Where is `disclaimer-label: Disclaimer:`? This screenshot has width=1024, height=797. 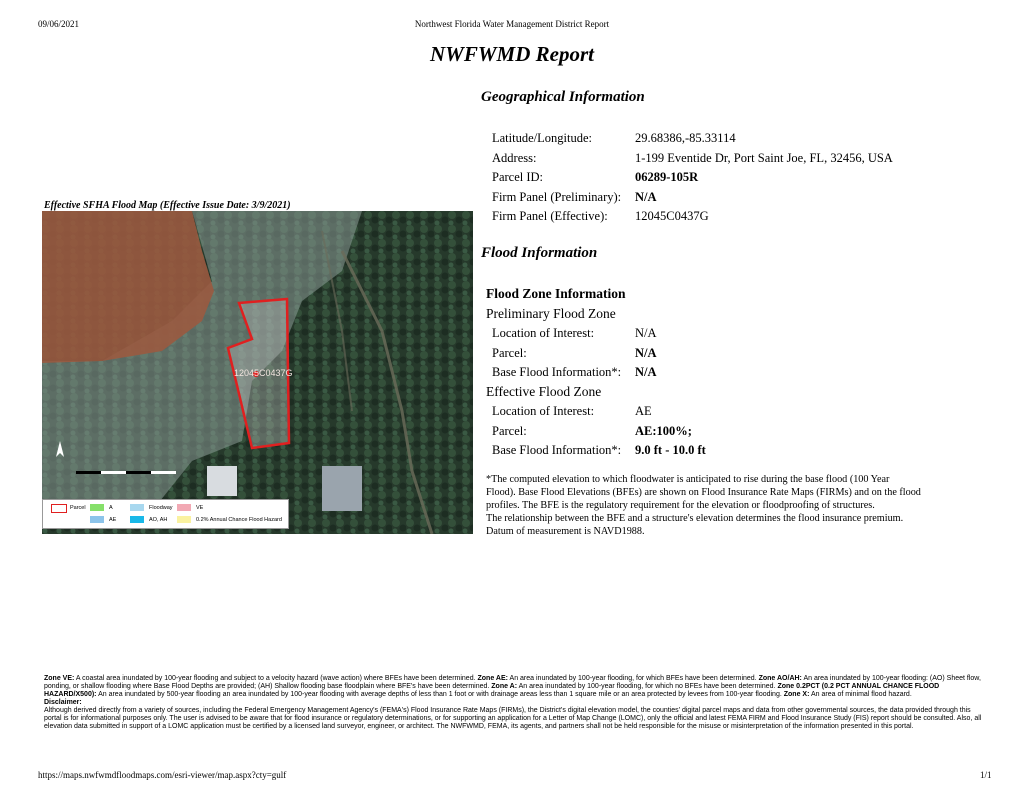
disclaimer-label: Disclaimer: is located at coordinates (63, 702).